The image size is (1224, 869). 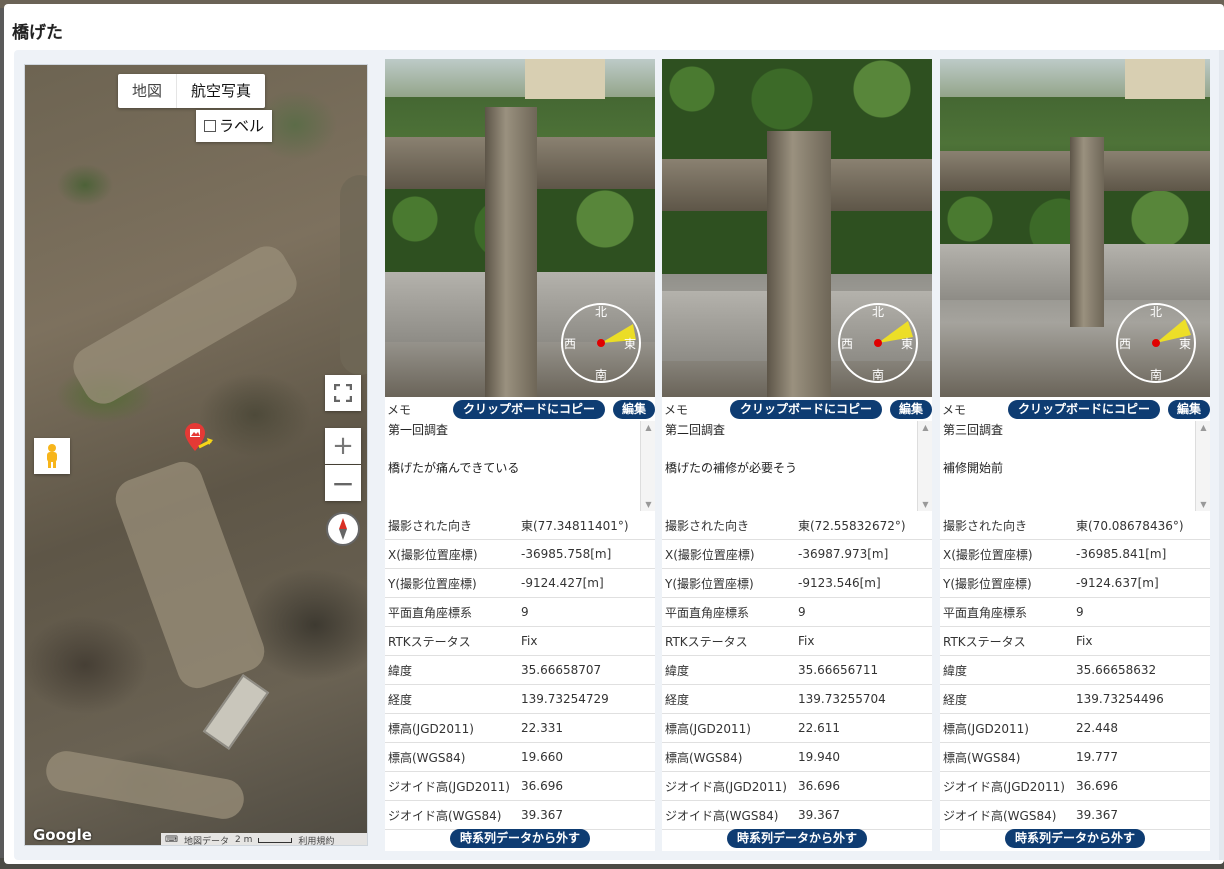 I want to click on zoom-in-button: +, so click(x=343, y=446).